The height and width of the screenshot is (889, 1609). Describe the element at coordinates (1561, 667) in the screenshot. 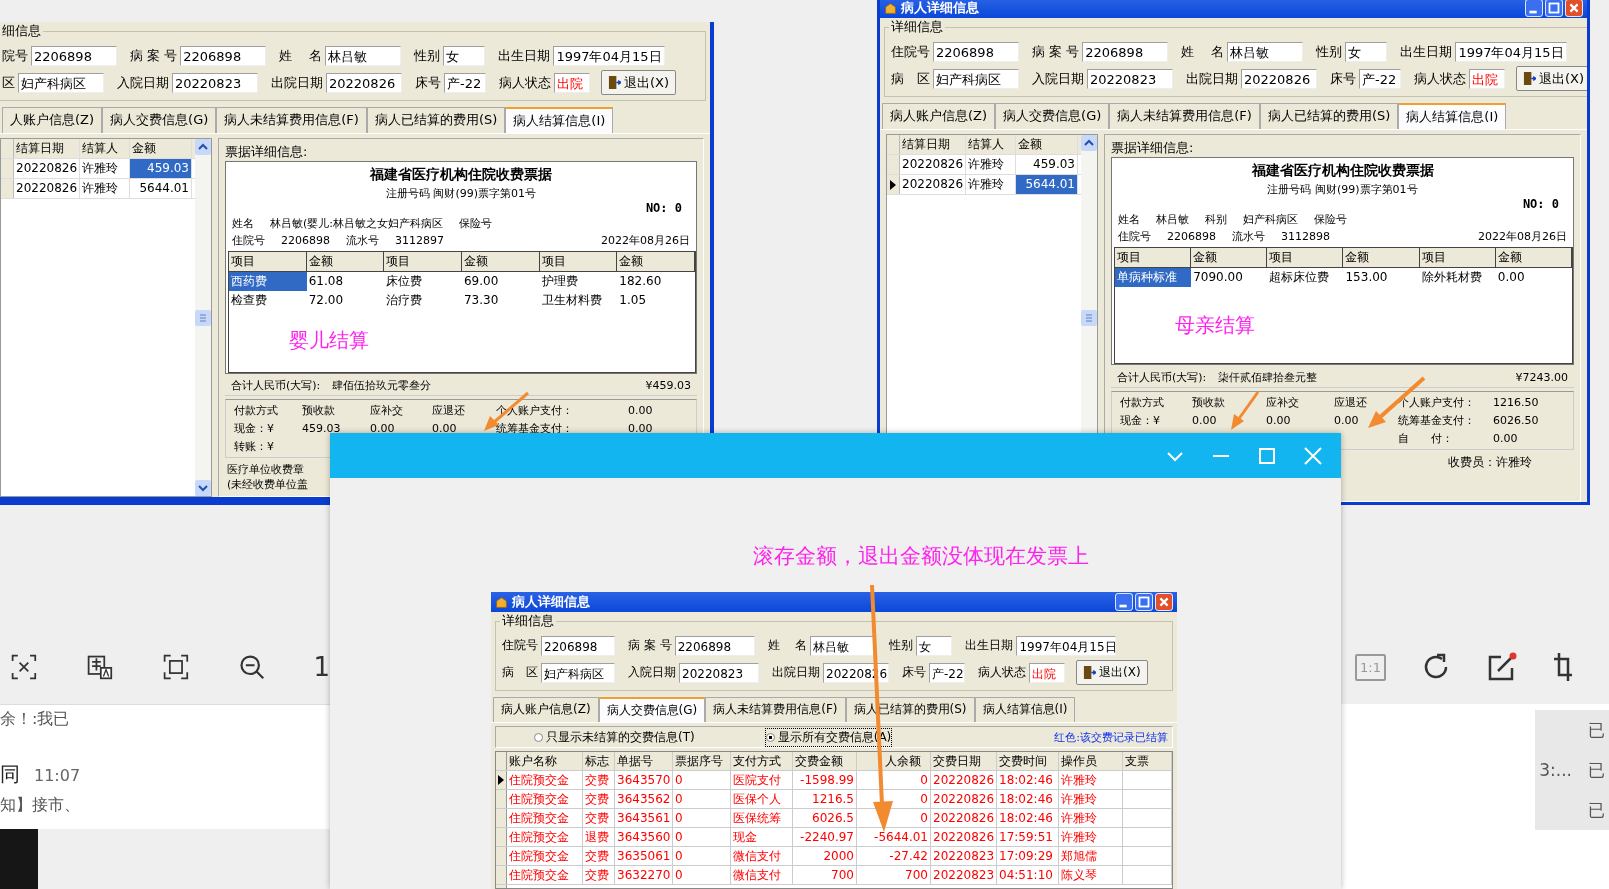

I see `crop-icon` at that location.